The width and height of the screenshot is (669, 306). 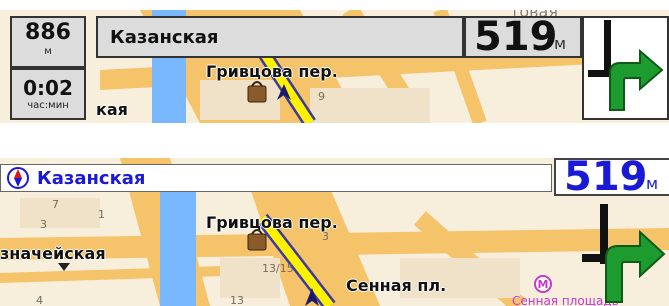 I want to click on total-distance-unit: м, so click(x=48, y=51).